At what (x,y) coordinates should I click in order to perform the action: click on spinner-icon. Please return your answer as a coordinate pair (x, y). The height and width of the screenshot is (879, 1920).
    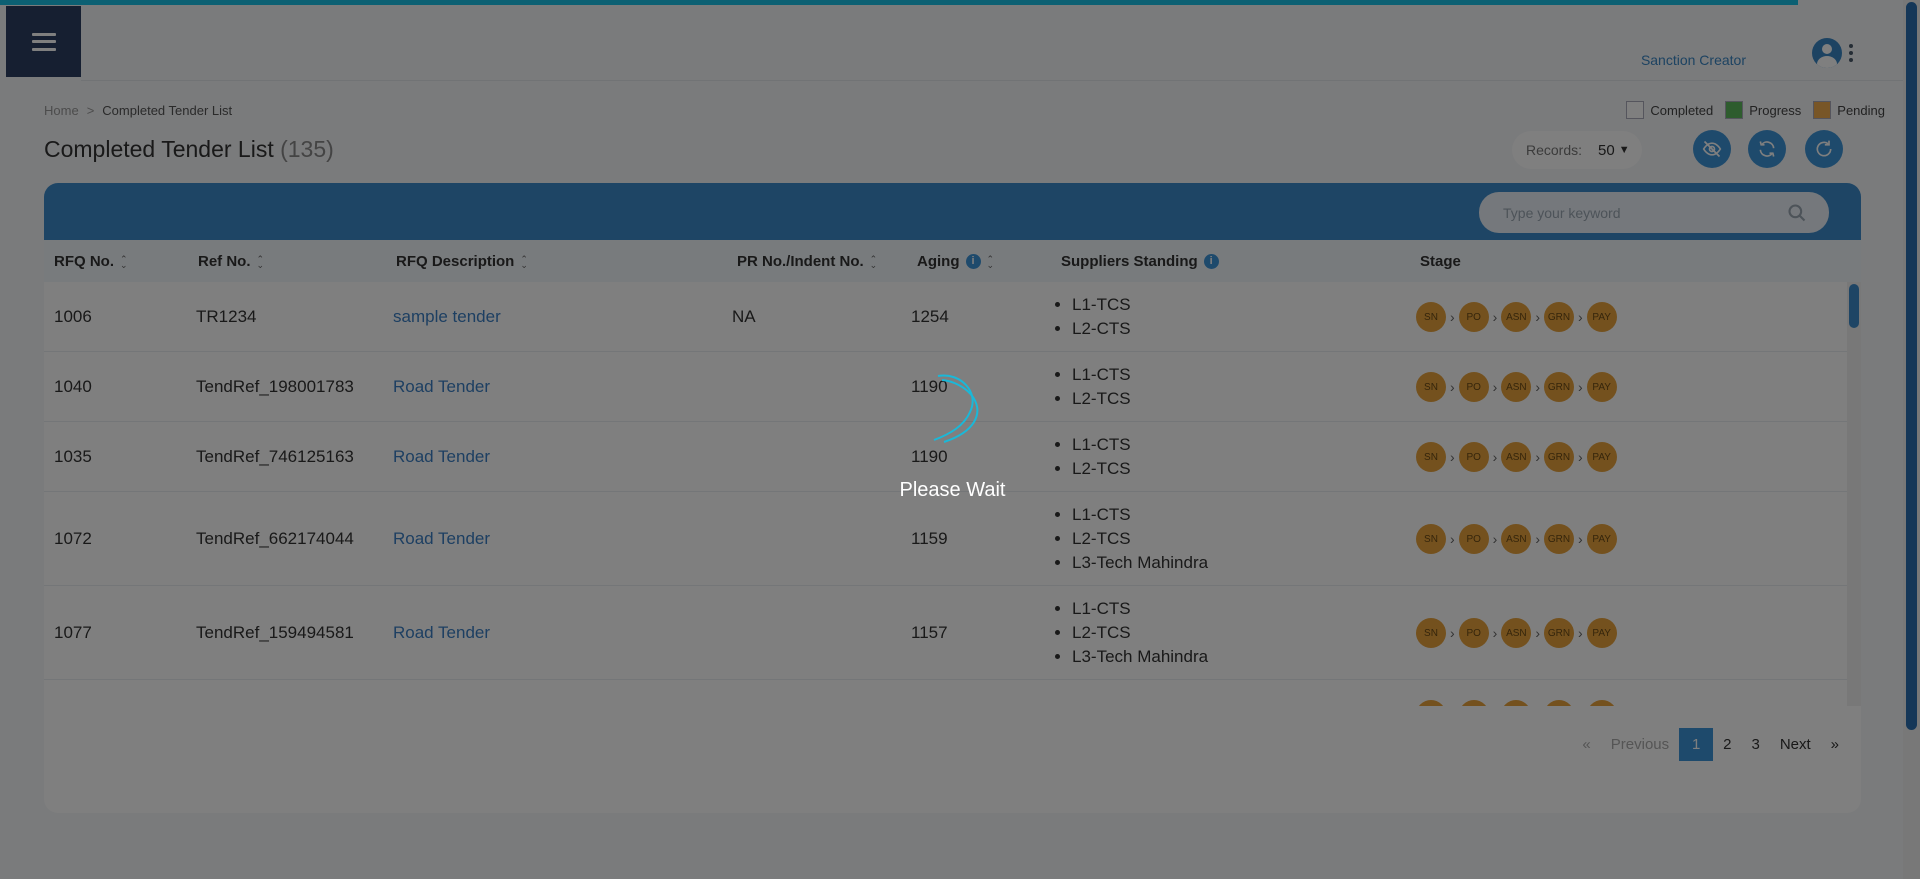
    Looking at the image, I should click on (956, 408).